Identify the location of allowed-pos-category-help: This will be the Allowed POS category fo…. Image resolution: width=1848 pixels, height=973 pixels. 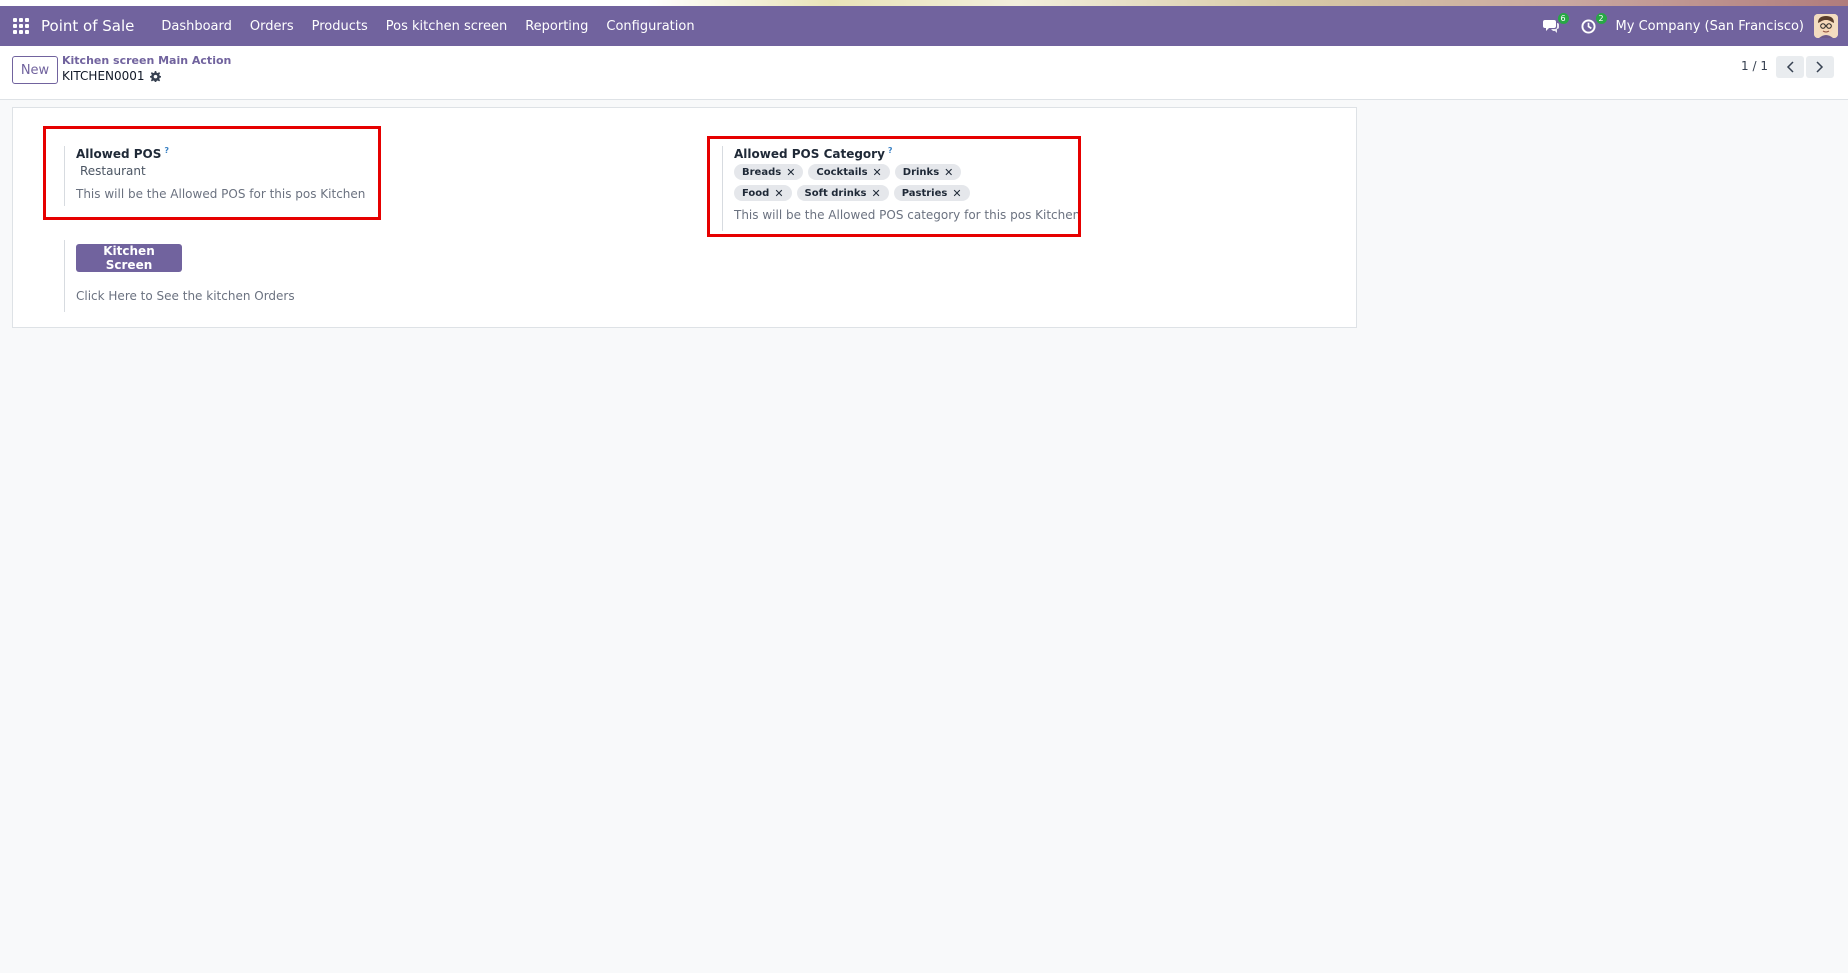
(907, 215).